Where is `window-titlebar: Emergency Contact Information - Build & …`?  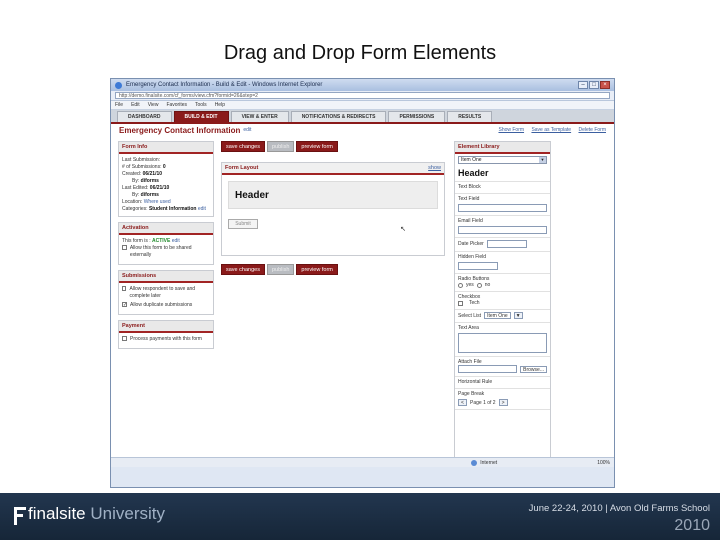
window-titlebar: Emergency Contact Information - Build & … is located at coordinates (362, 85).